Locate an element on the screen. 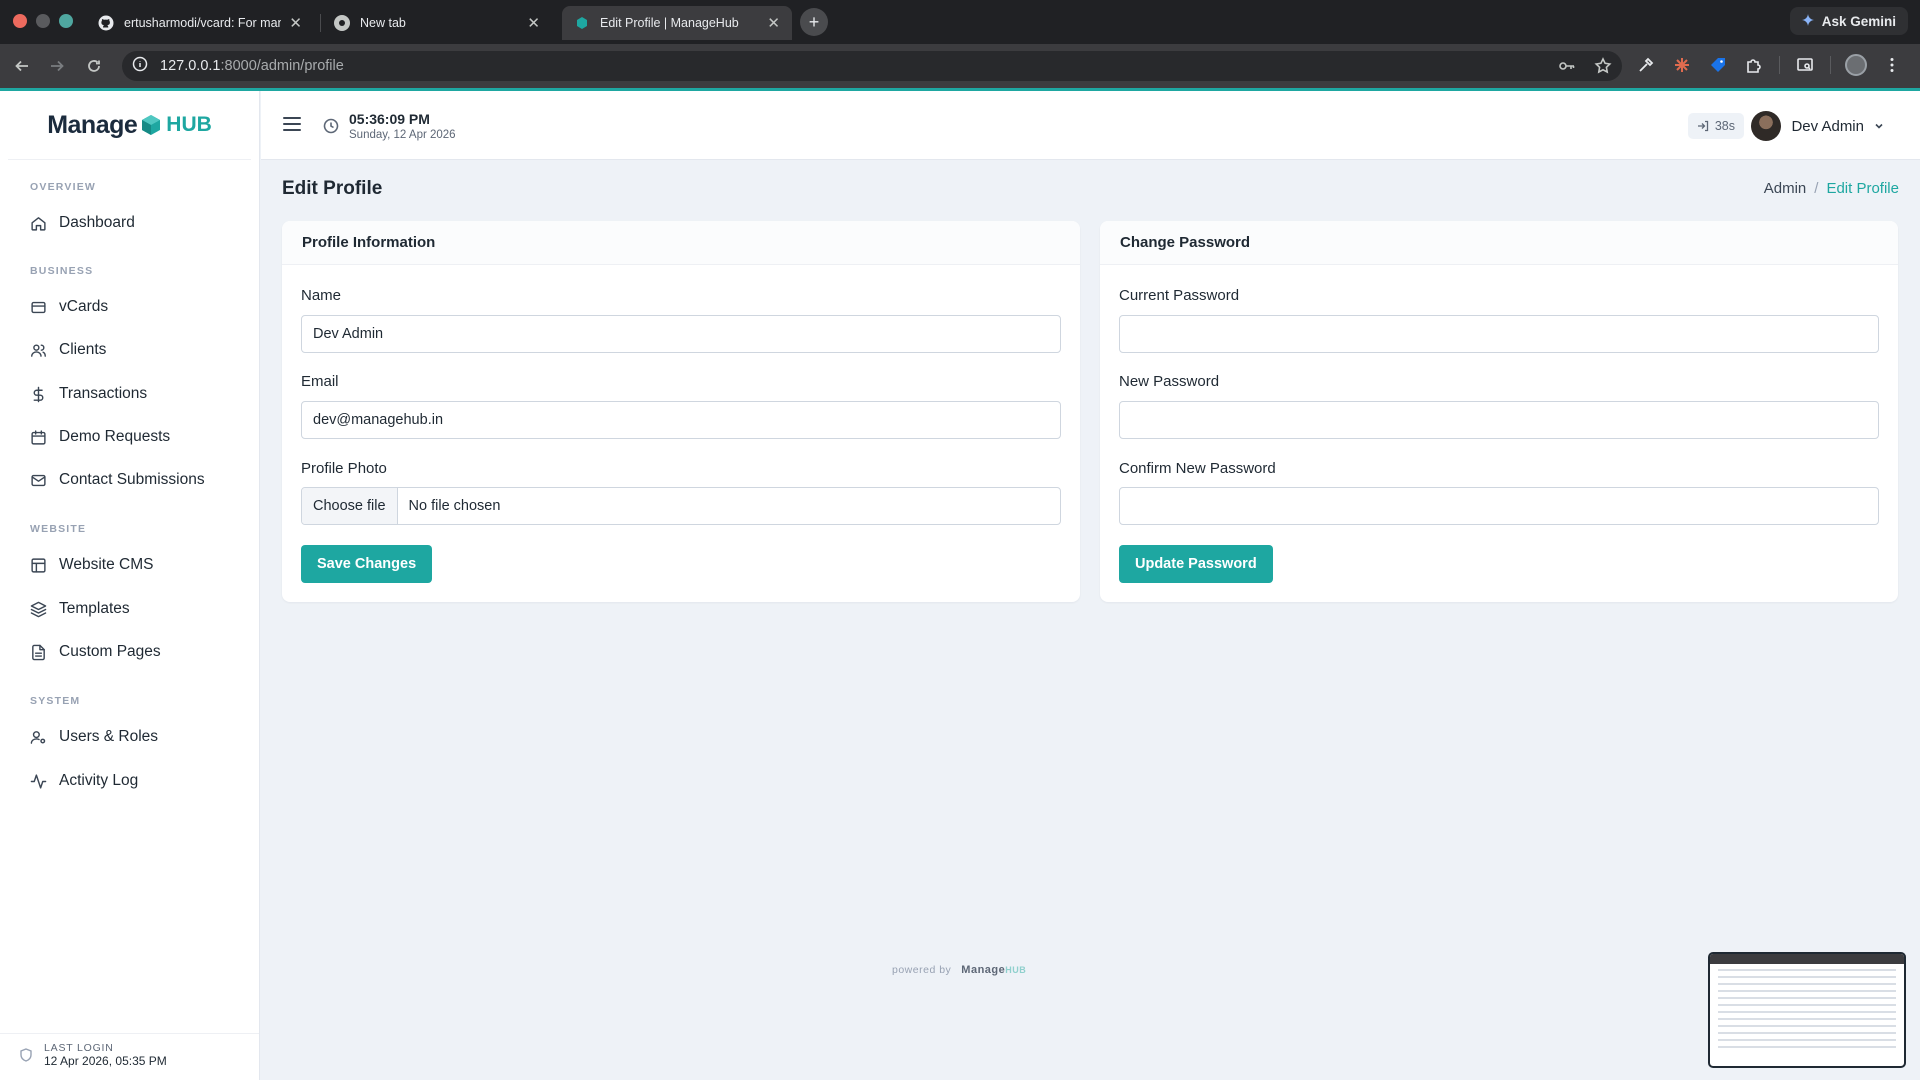 This screenshot has height=1080, width=1920. choose-file-button: Choose file is located at coordinates (350, 506).